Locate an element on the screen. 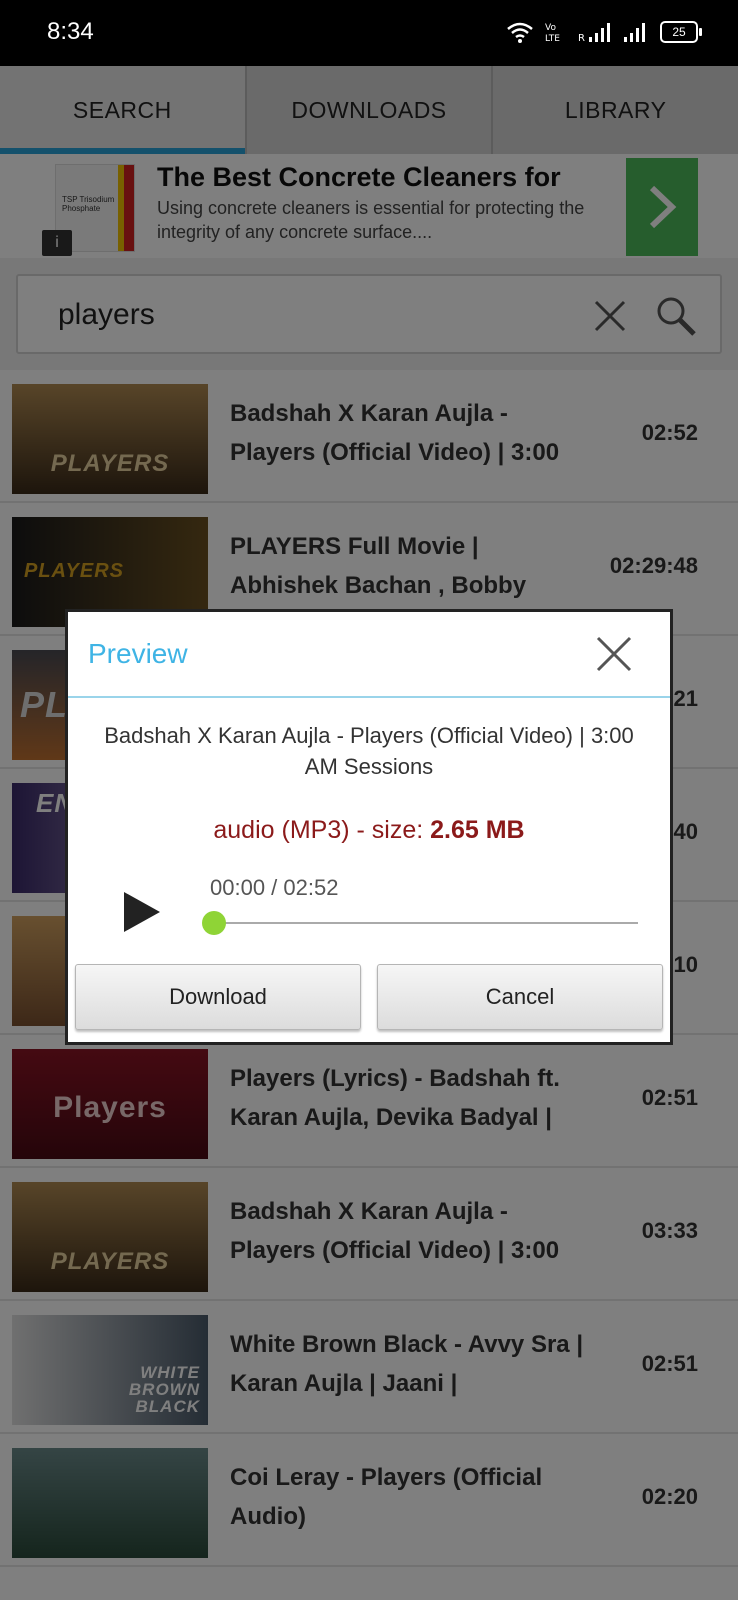 The width and height of the screenshot is (738, 1600). format-text: audio (MP3) - size: is located at coordinates (322, 830).